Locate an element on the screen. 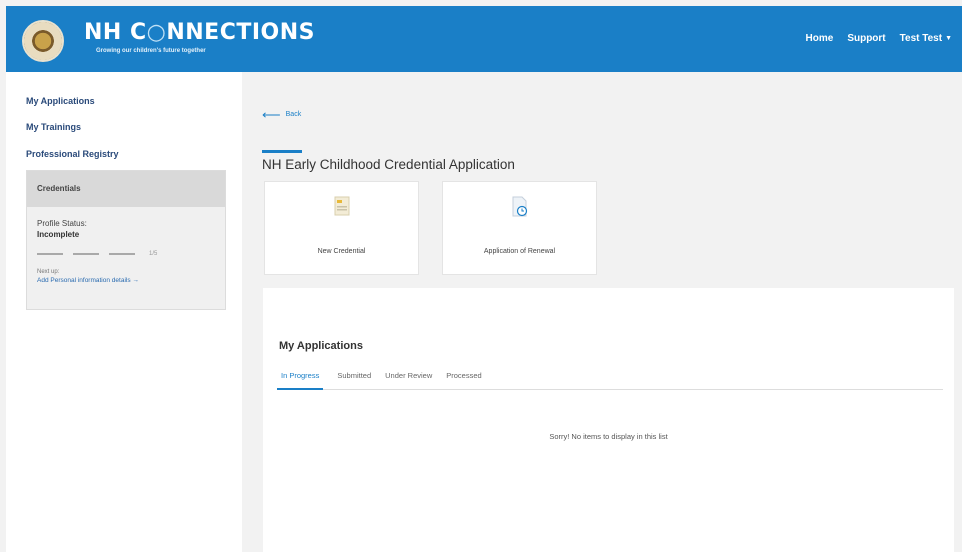 This screenshot has width=962, height=552. brand-tagline: Growing our children's future together is located at coordinates (151, 51).